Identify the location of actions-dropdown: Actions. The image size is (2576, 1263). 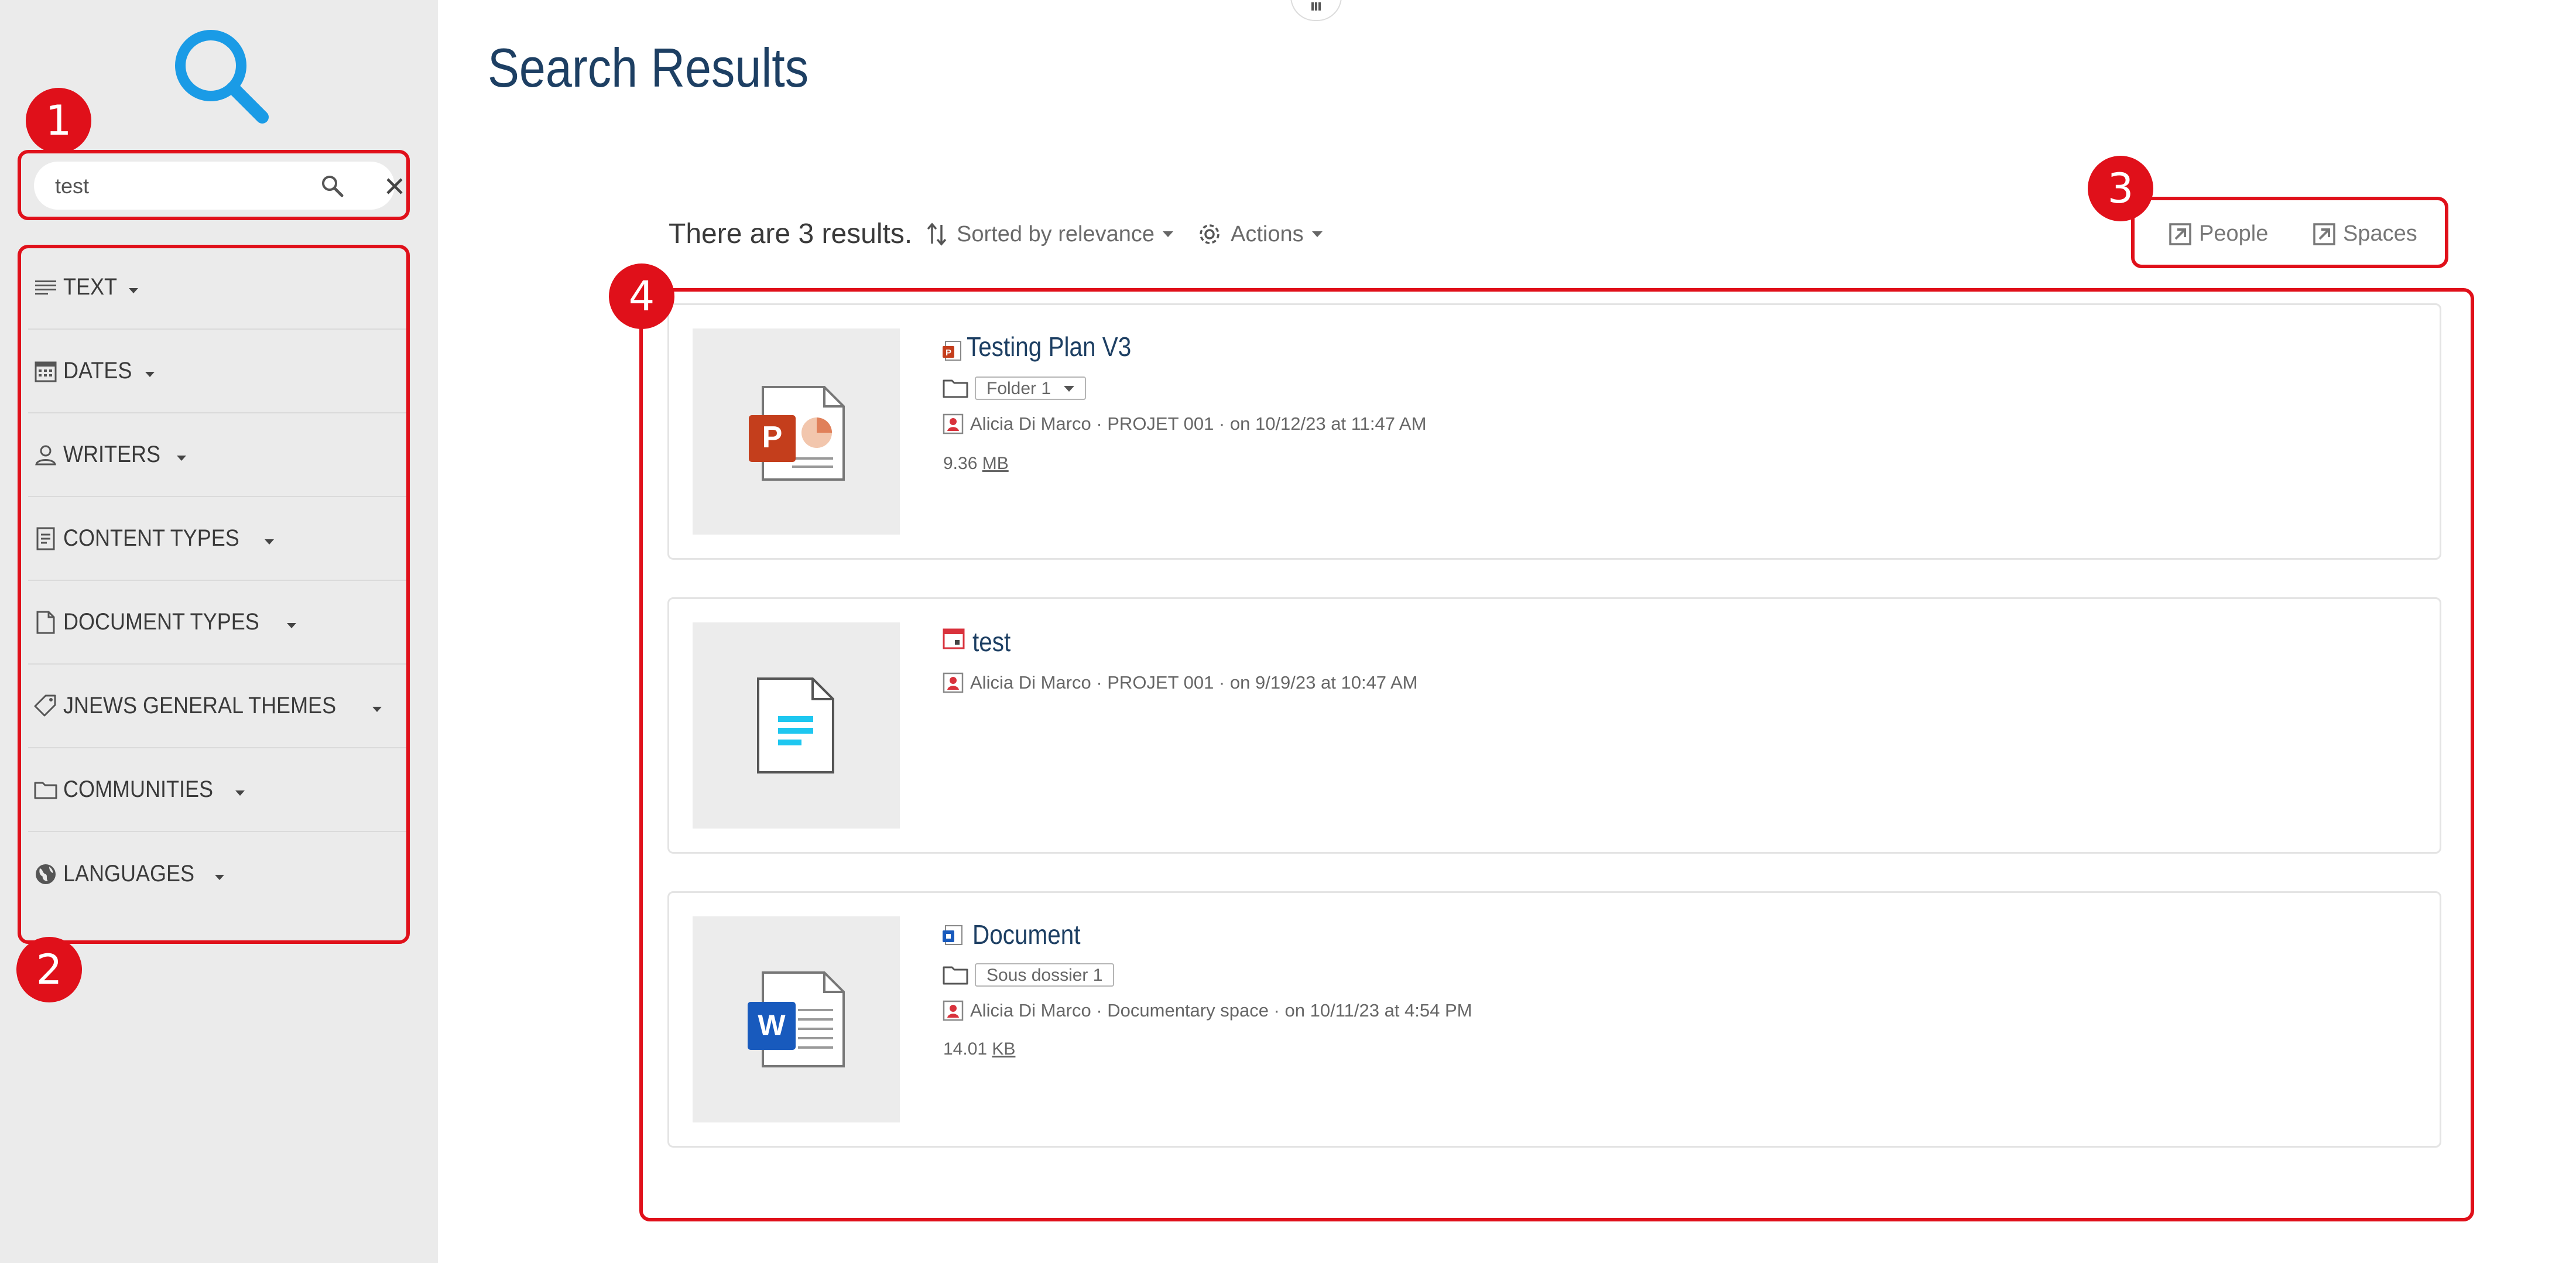
(1260, 234).